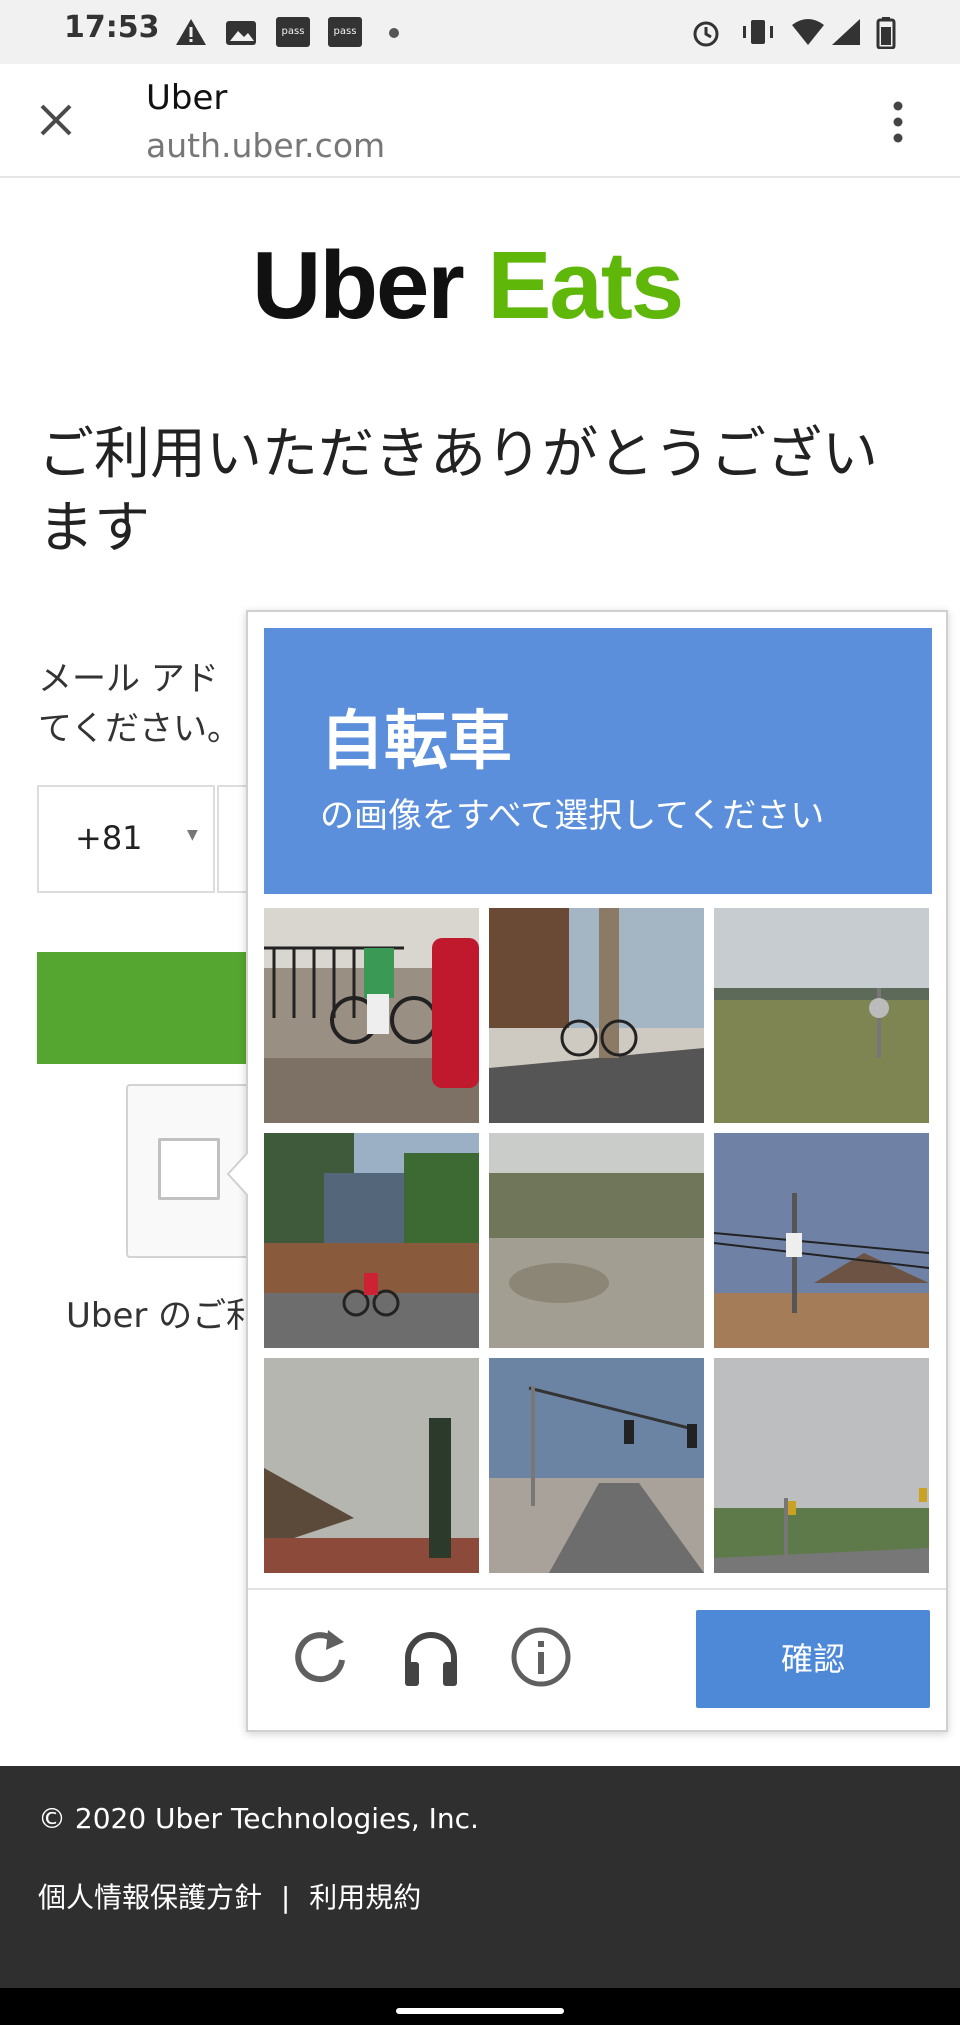  Describe the element at coordinates (358, 285) in the screenshot. I see `logo-uber: Uber` at that location.